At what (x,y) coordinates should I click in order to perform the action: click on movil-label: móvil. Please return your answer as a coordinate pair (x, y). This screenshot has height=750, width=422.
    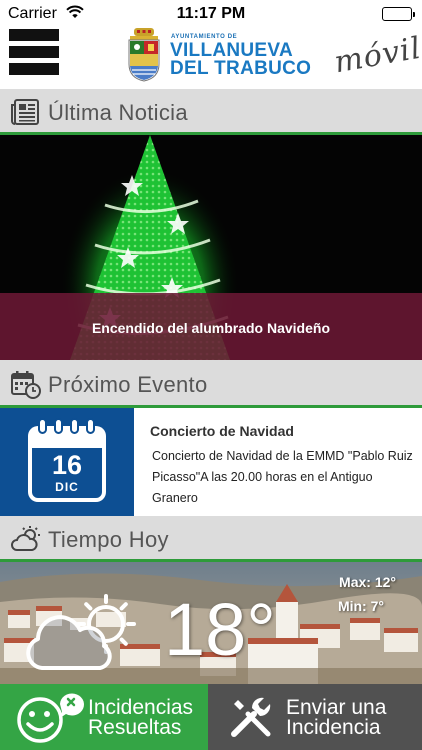
    Looking at the image, I should click on (376, 55).